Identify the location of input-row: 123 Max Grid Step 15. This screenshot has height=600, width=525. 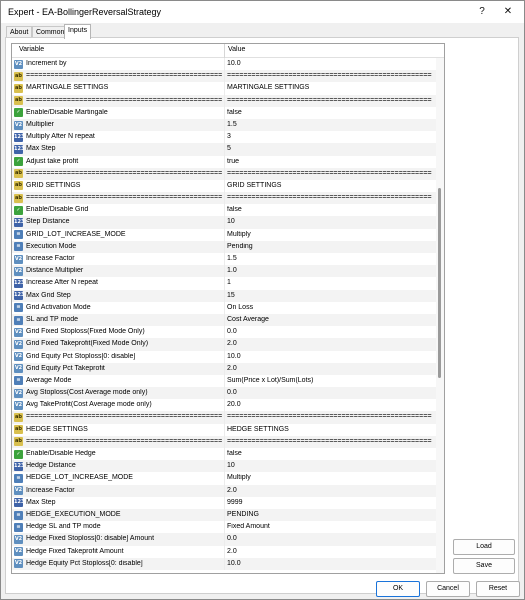
(224, 295).